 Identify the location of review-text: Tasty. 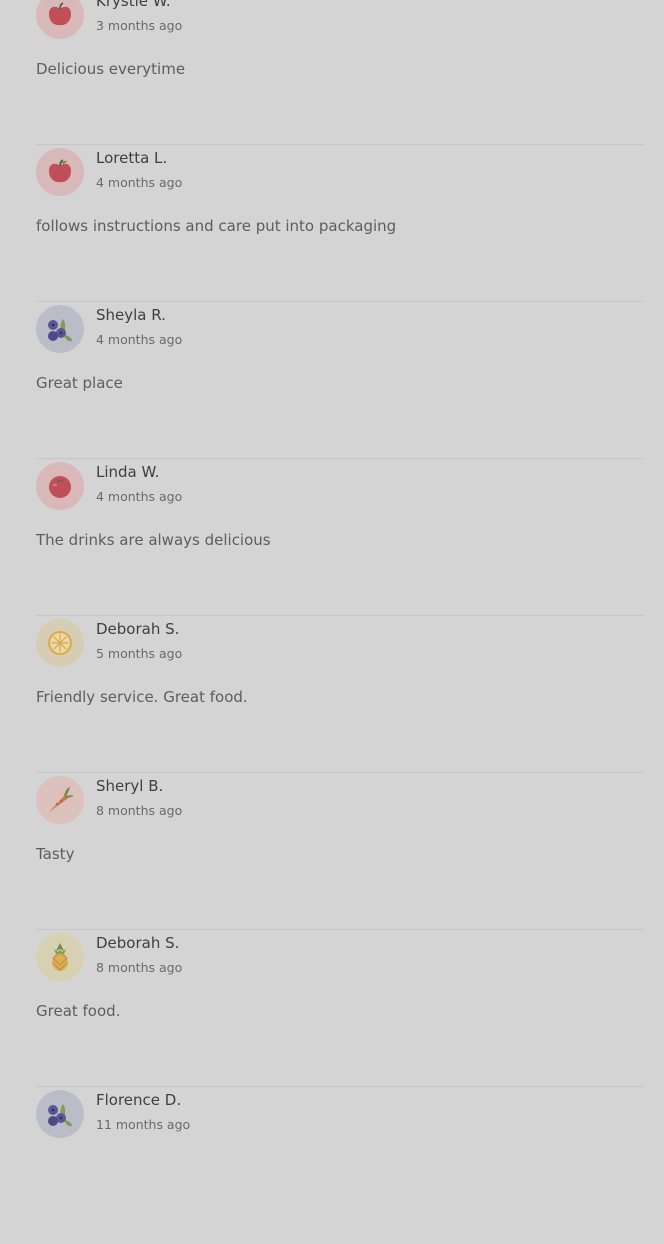
(55, 854).